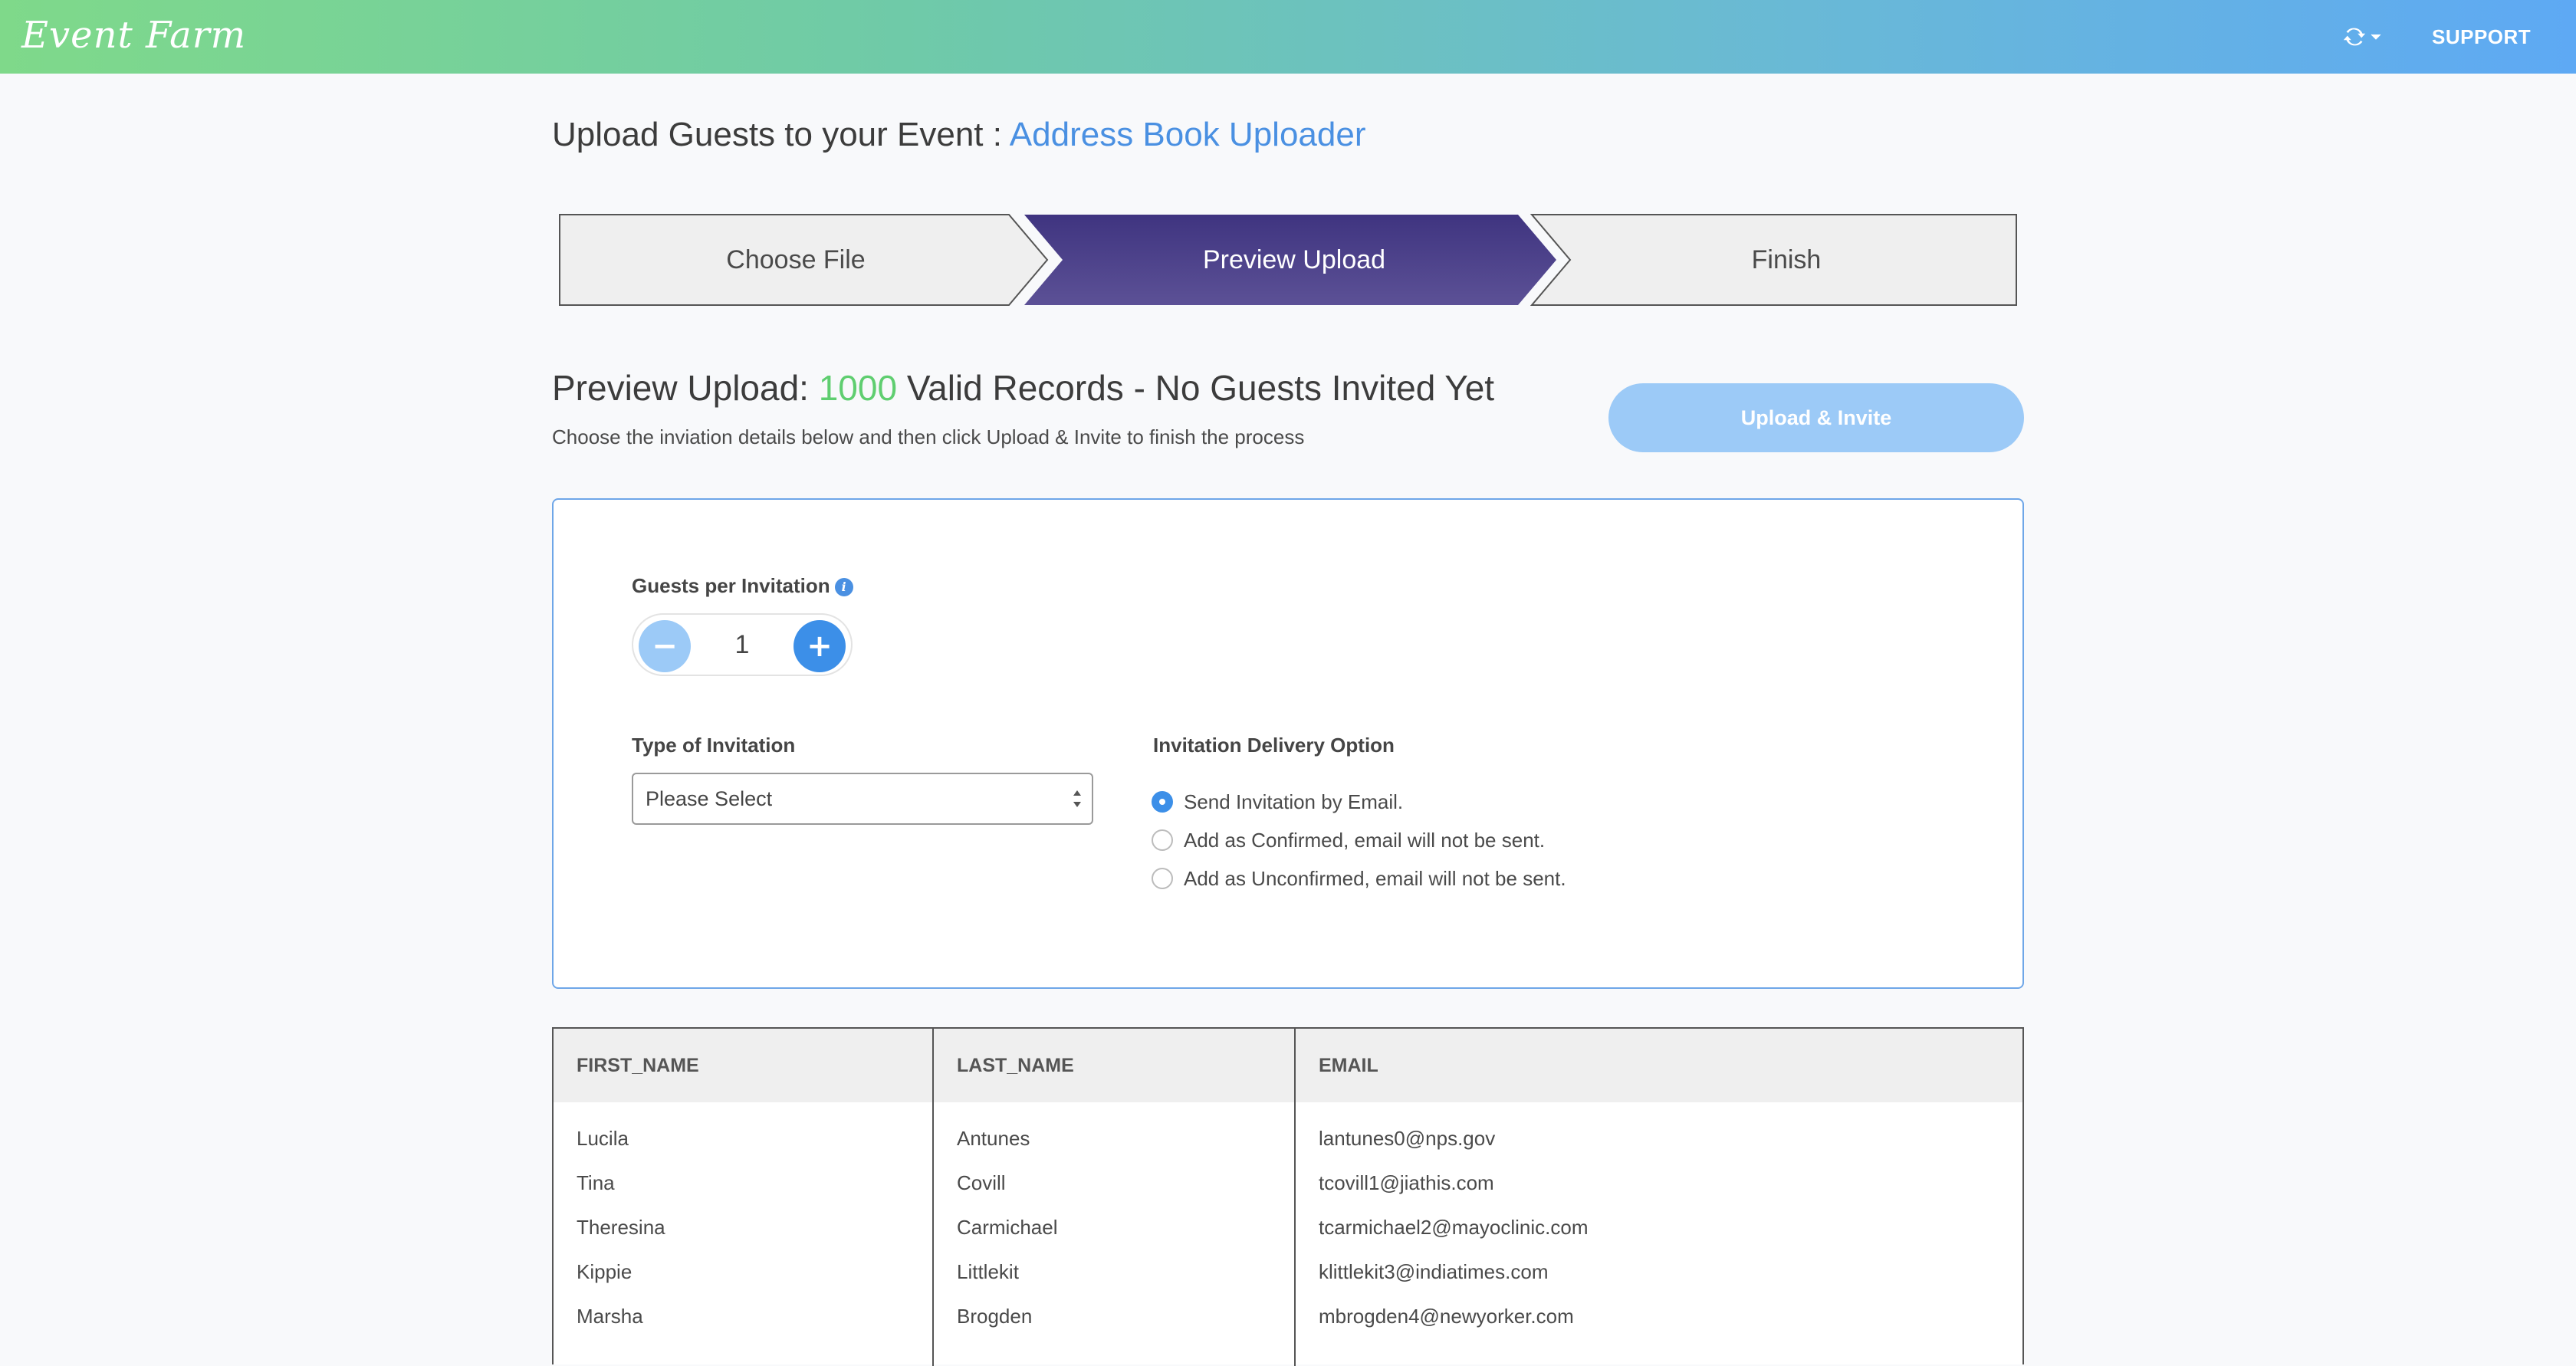 This screenshot has height=1366, width=2576. I want to click on delivery-option-label: Send Invitation by Email., so click(1294, 801).